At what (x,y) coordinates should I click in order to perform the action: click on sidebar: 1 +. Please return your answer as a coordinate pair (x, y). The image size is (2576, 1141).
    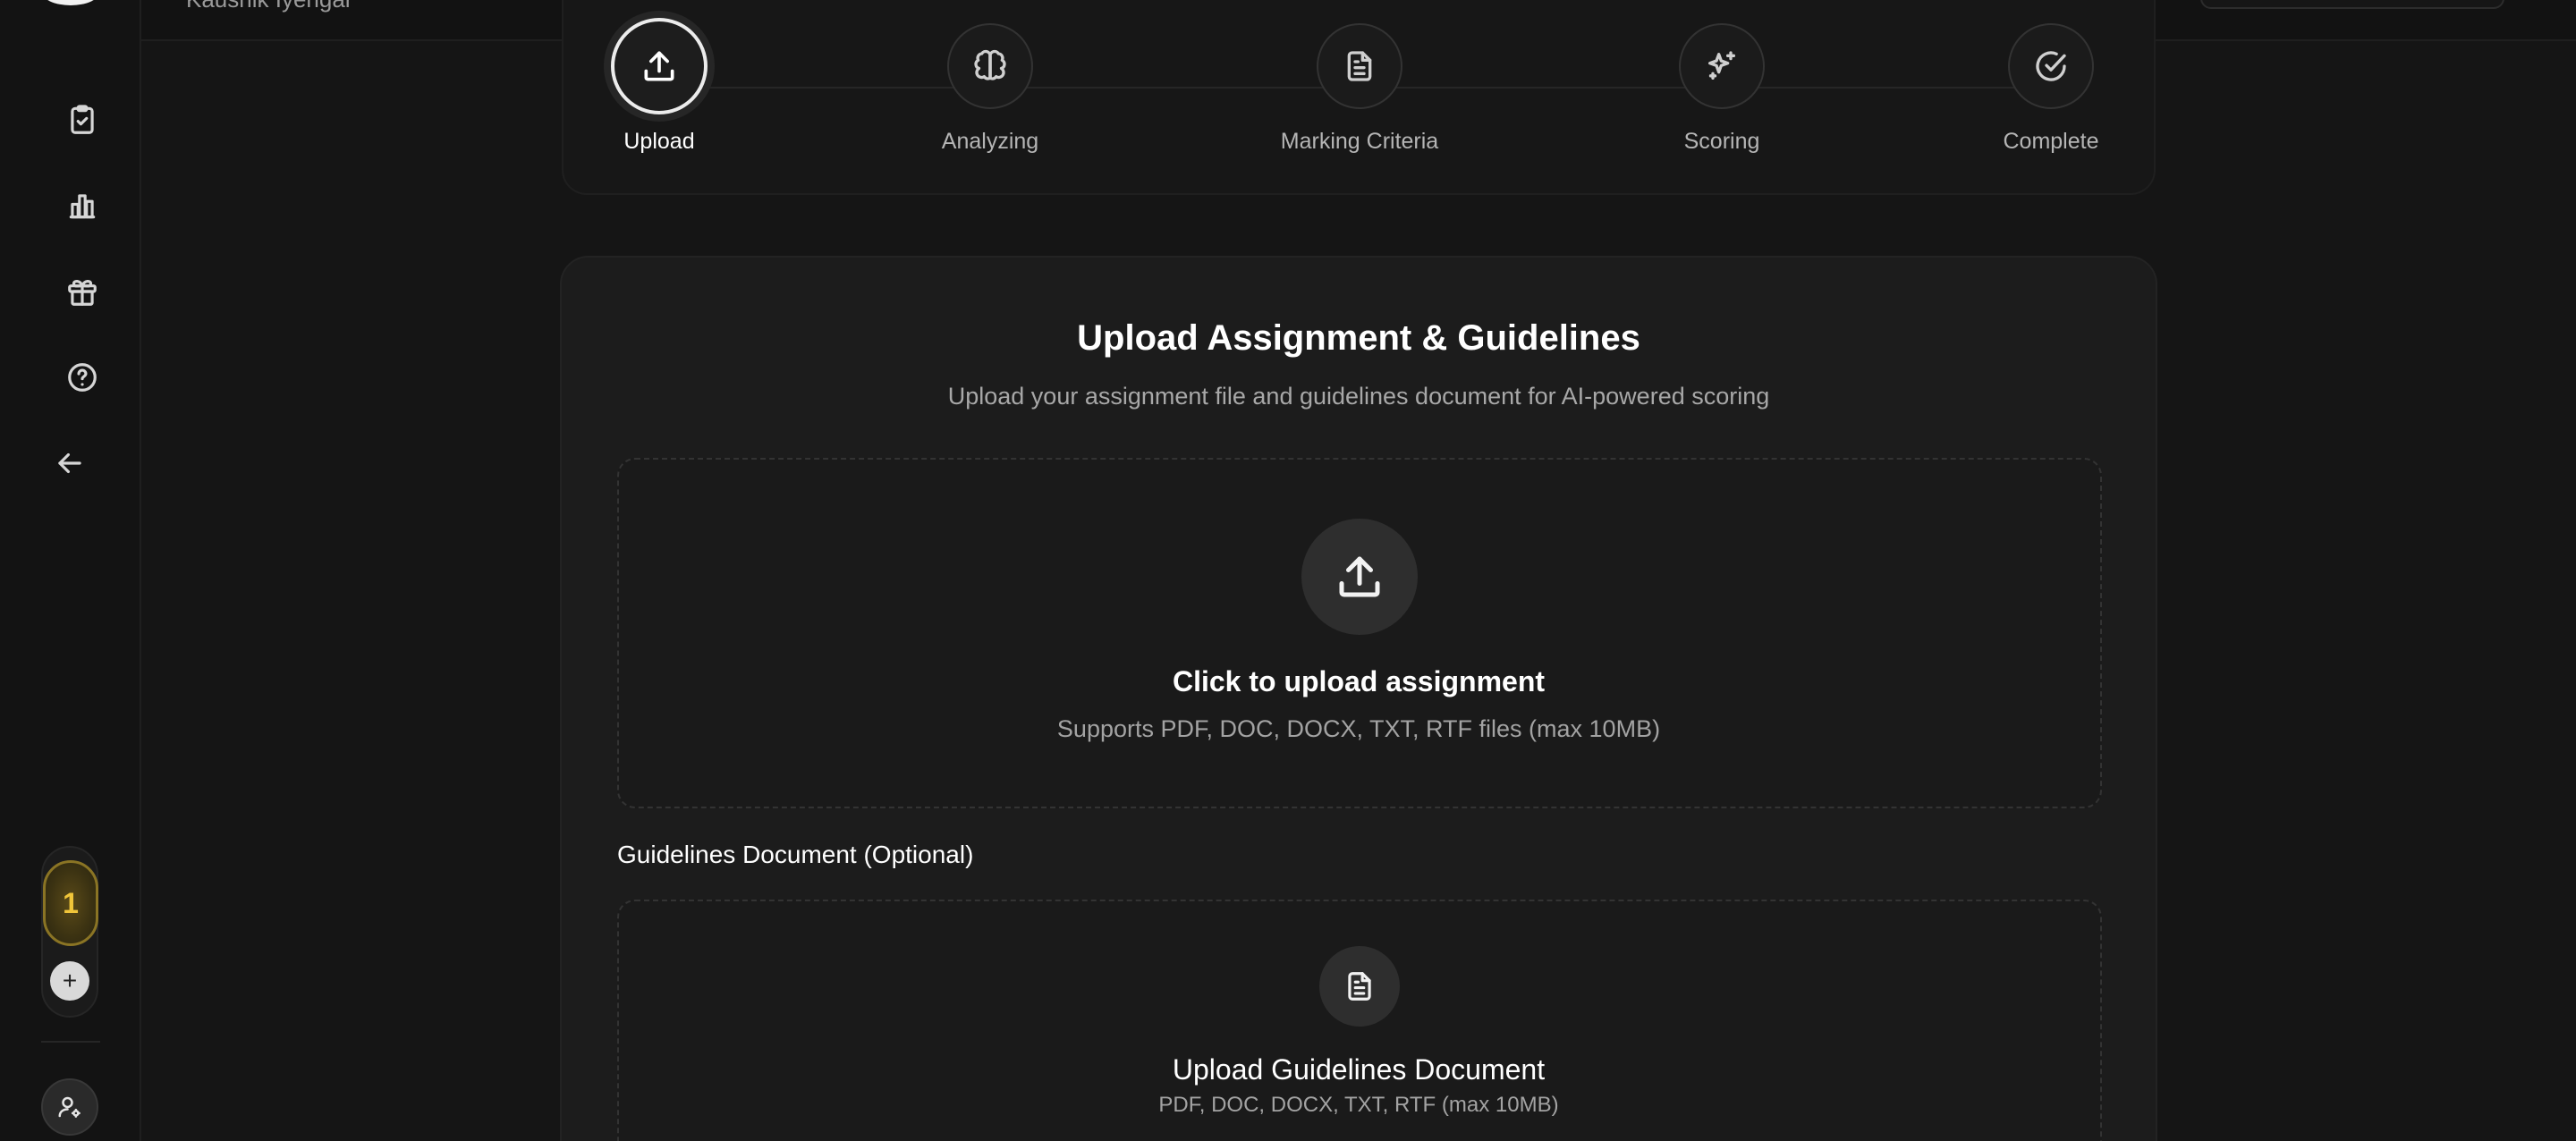
    Looking at the image, I should click on (70, 570).